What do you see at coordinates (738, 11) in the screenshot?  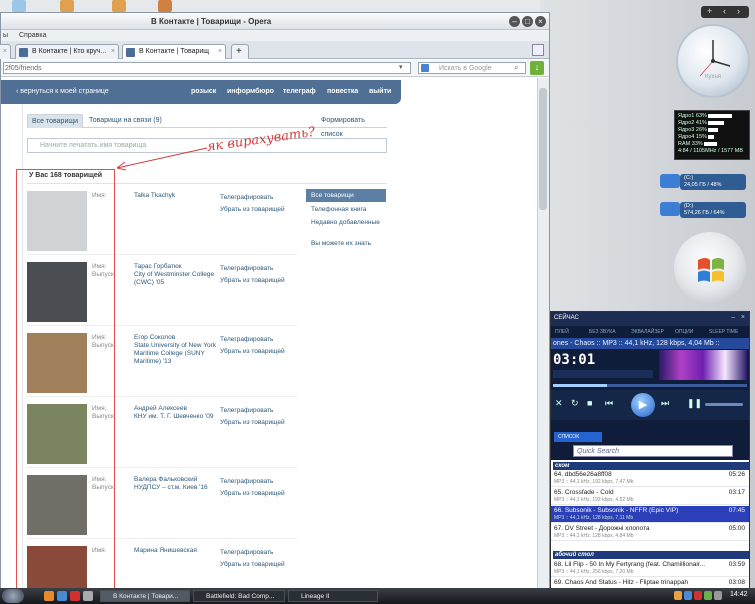 I see `next-icon: ›` at bounding box center [738, 11].